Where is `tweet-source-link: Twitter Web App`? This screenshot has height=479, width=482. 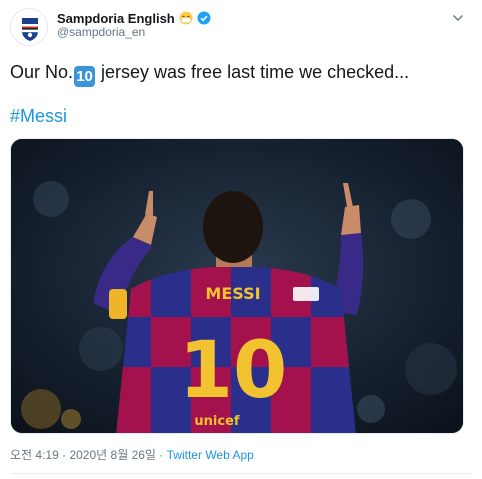
tweet-source-link: Twitter Web App is located at coordinates (210, 455).